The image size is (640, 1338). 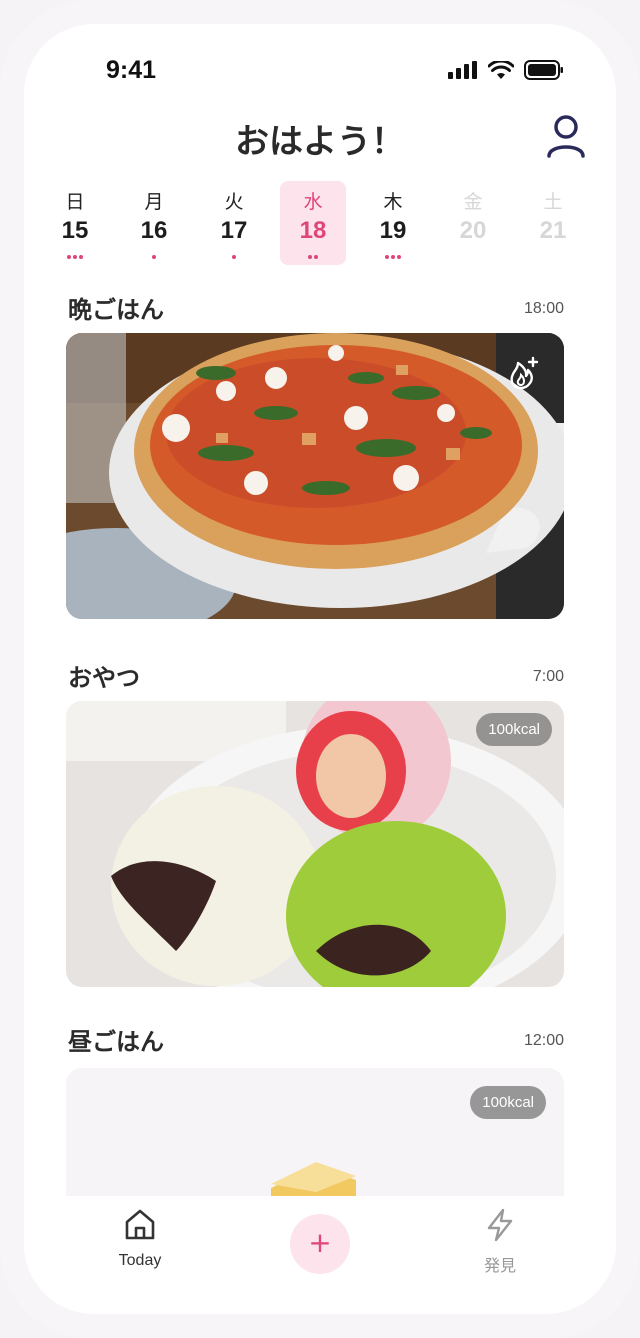 What do you see at coordinates (473, 230) in the screenshot?
I see `day-number: 20` at bounding box center [473, 230].